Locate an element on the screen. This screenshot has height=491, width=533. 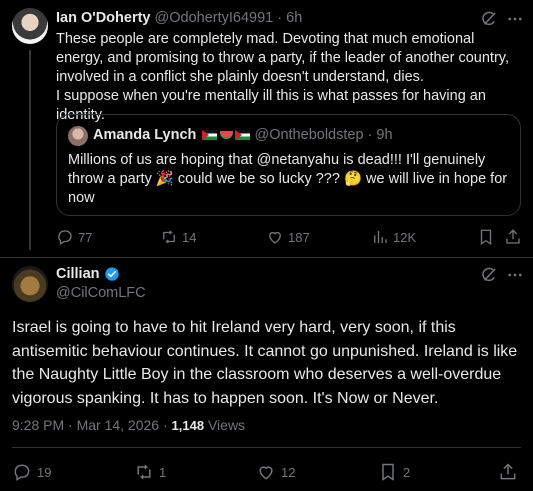
reply-button: 77 is located at coordinates (74, 237).